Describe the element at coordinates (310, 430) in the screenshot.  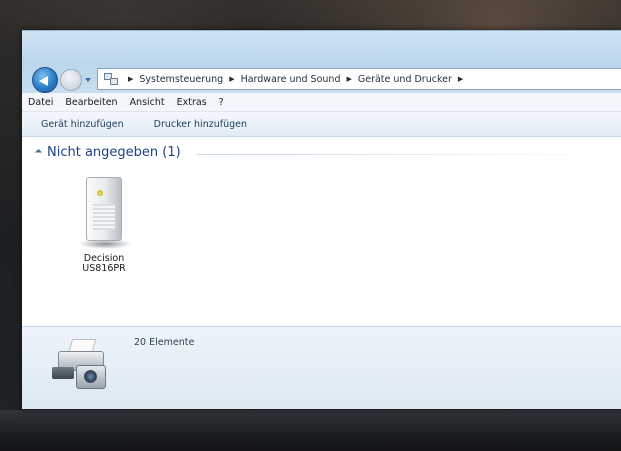
I see `desk-surface` at that location.